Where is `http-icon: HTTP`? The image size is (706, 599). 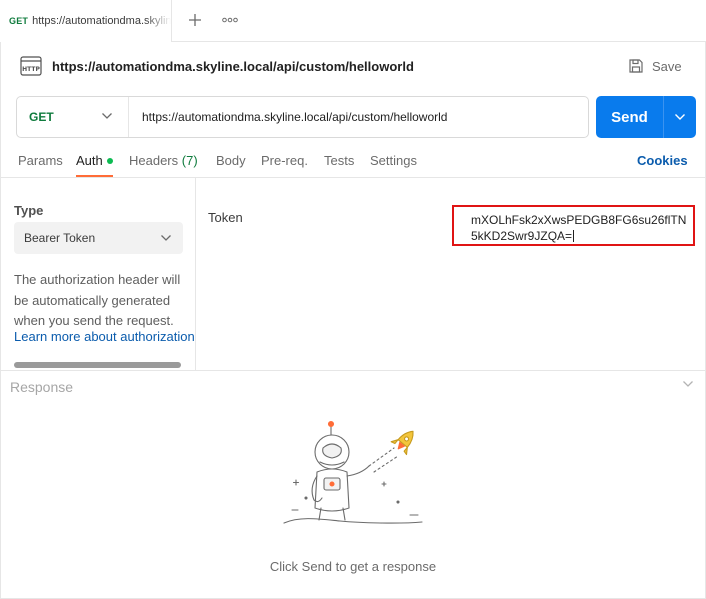 http-icon: HTTP is located at coordinates (31, 66).